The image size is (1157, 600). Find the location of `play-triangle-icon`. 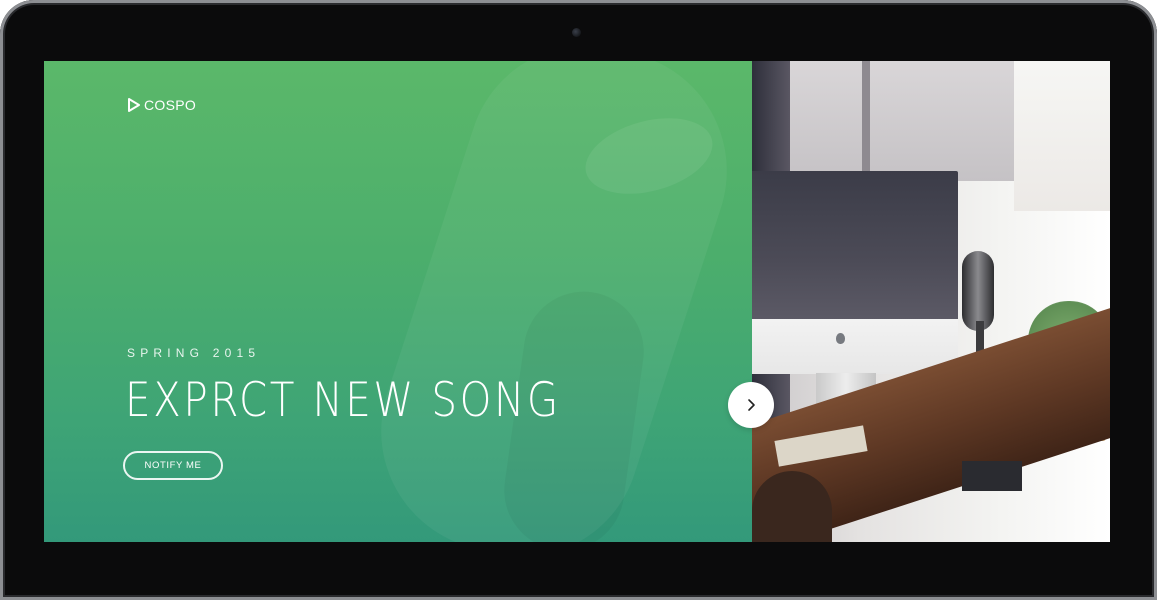

play-triangle-icon is located at coordinates (134, 105).